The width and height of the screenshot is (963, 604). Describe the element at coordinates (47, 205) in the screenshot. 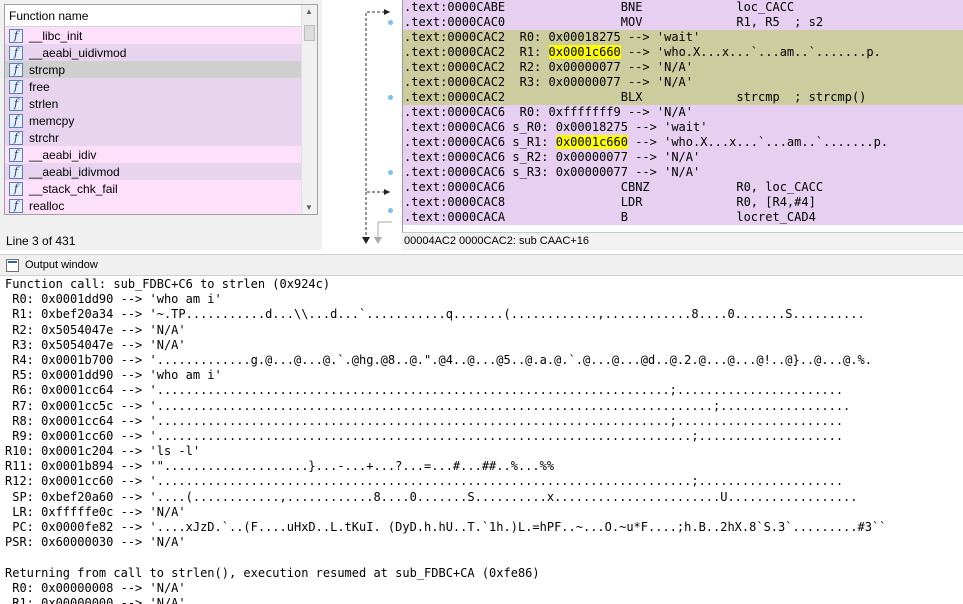

I see `function-name: realloc` at that location.